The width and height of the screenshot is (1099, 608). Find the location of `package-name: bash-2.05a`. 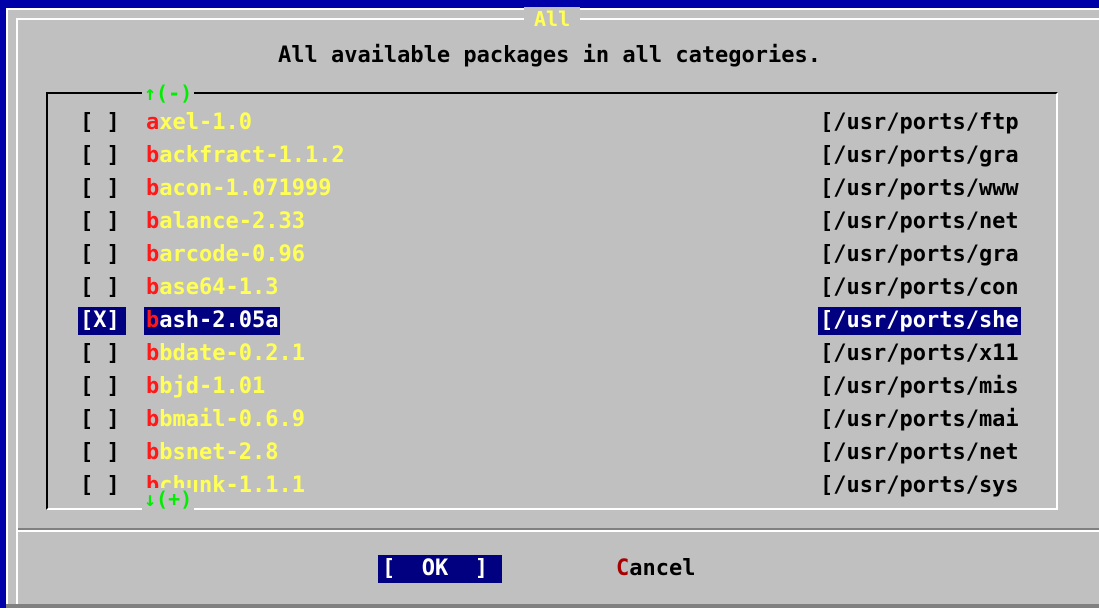

package-name: bash-2.05a is located at coordinates (212, 321).